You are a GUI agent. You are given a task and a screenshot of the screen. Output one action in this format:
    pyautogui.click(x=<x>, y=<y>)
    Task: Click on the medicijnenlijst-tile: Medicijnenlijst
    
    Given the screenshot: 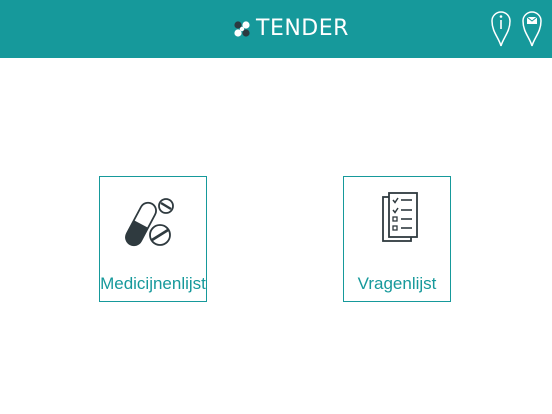 What is the action you would take?
    pyautogui.click(x=153, y=239)
    